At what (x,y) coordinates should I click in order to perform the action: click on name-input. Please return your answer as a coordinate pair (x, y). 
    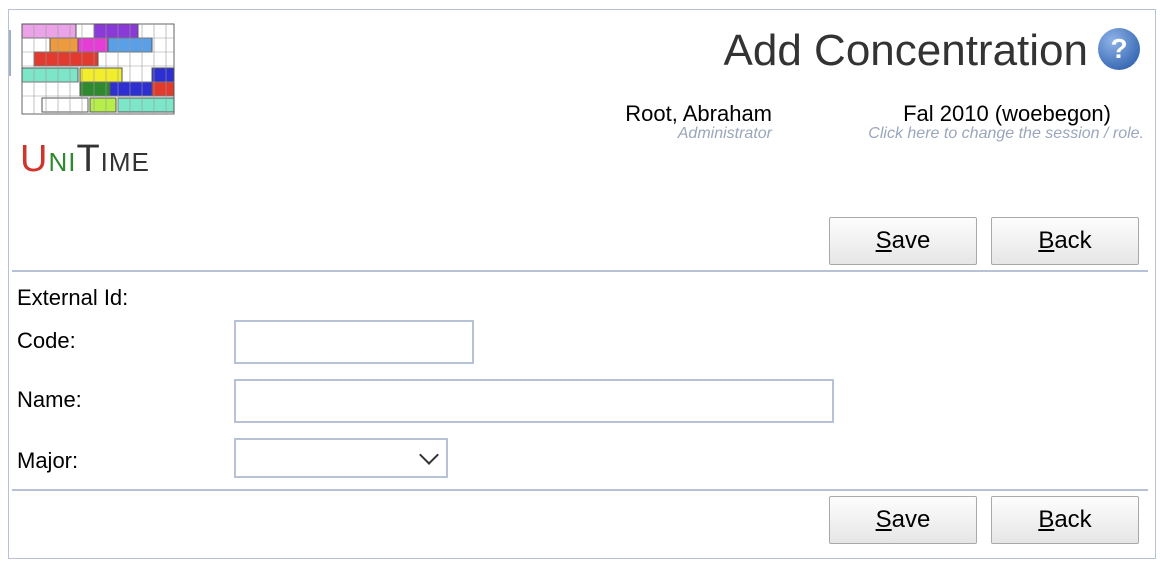
    Looking at the image, I should click on (534, 401).